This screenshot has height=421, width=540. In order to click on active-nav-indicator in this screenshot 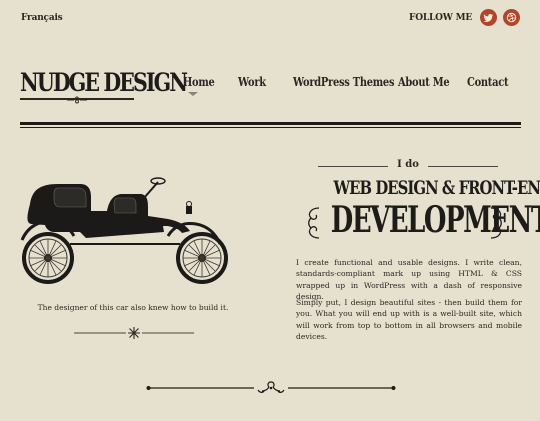, I will do `click(193, 94)`.